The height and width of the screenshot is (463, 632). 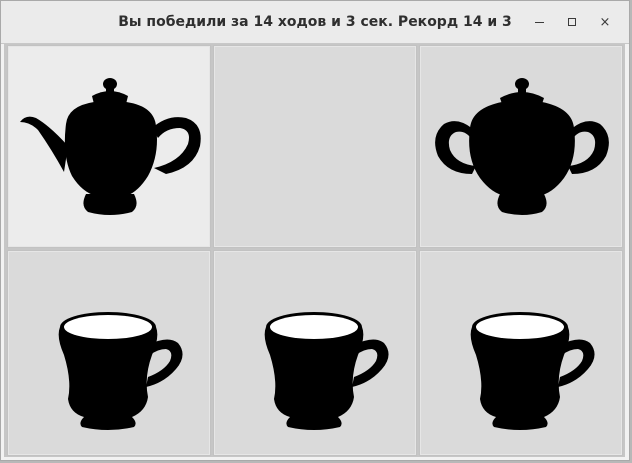 I want to click on minimize-icon, so click(x=539, y=22).